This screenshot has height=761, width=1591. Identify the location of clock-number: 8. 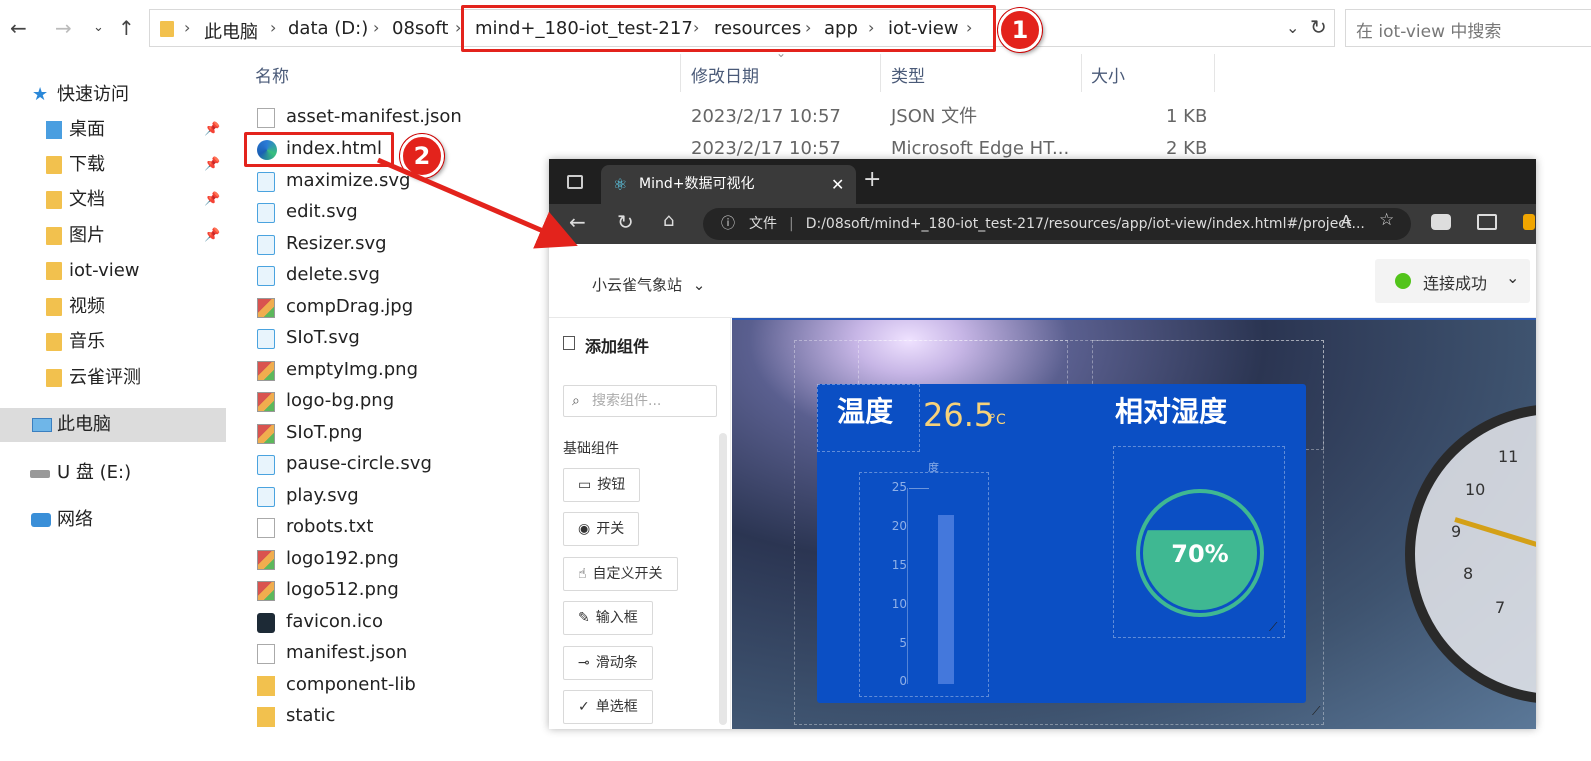
(1468, 573).